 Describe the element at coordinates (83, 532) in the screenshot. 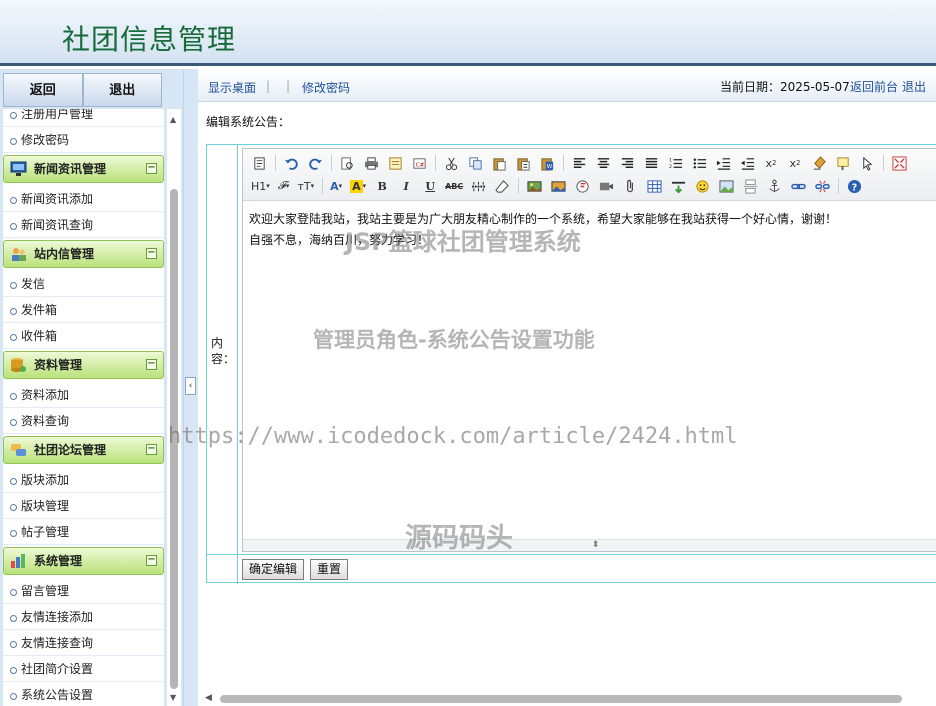

I see `sidebar-item-post-manage: 帖子管理` at that location.